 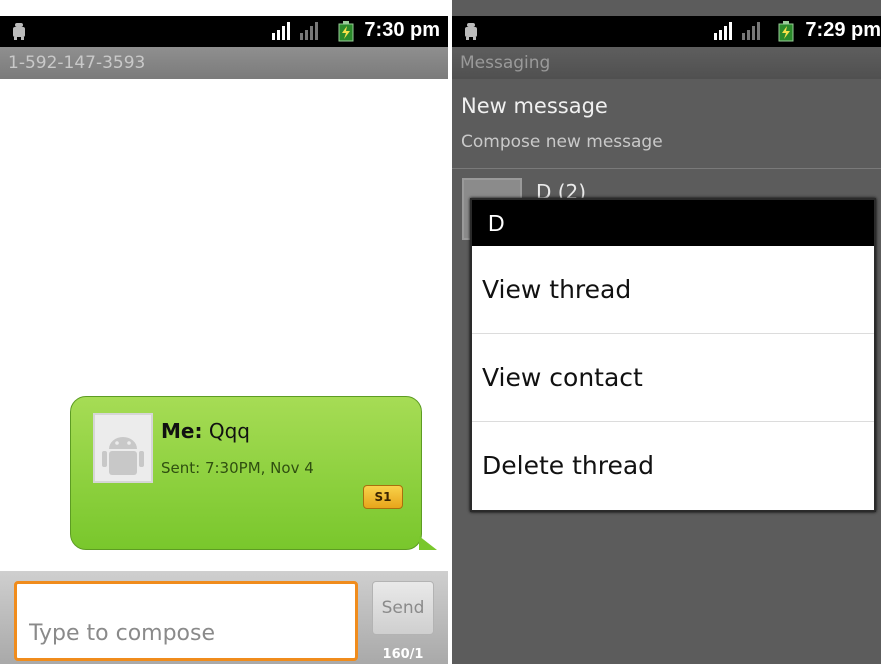 What do you see at coordinates (673, 290) in the screenshot?
I see `menu-item-view-thread: View thread` at bounding box center [673, 290].